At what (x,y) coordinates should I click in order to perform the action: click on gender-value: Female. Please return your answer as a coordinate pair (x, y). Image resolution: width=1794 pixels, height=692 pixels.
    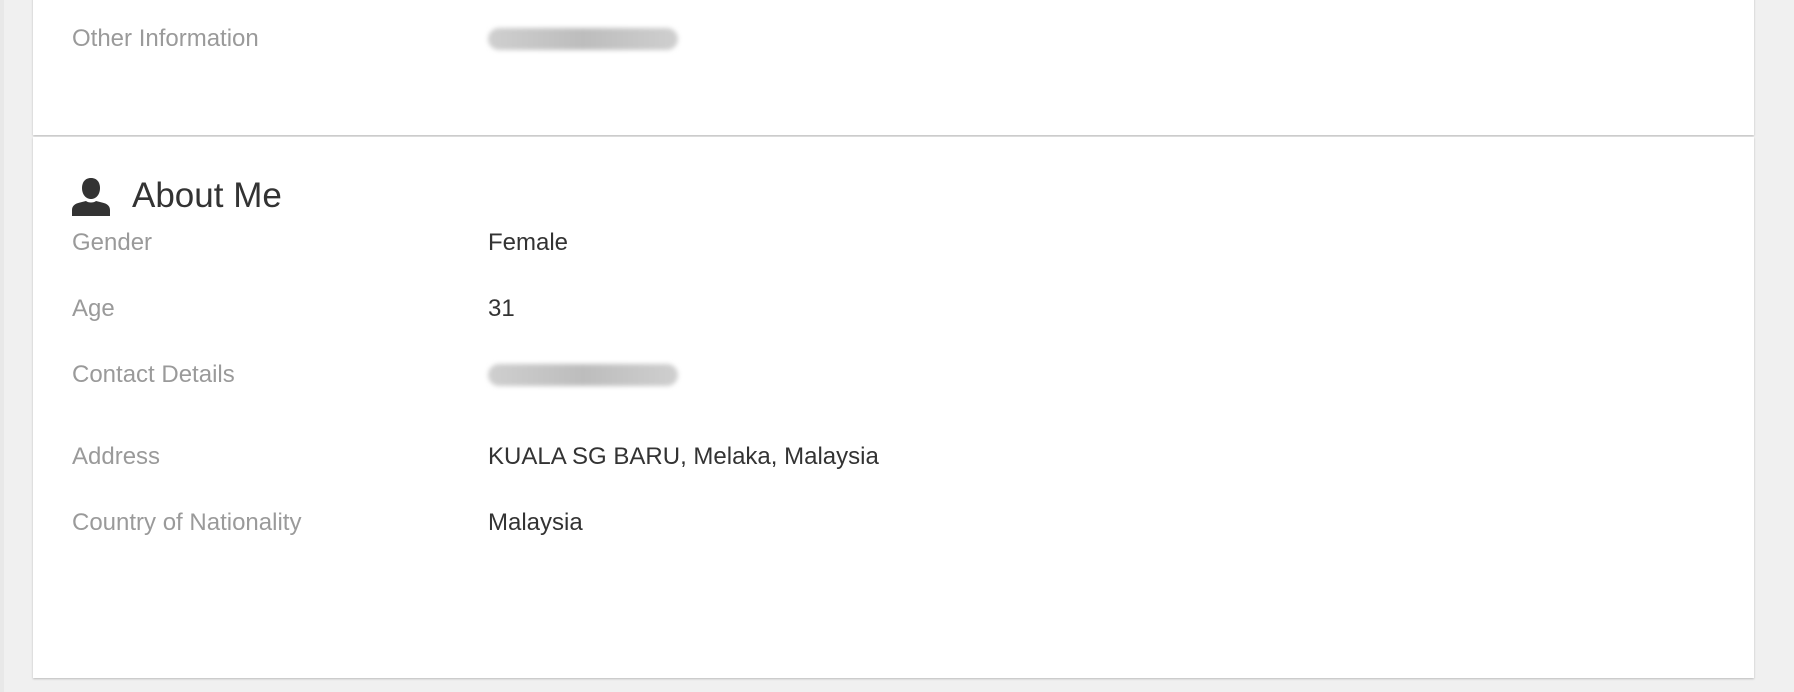
    Looking at the image, I should click on (528, 242).